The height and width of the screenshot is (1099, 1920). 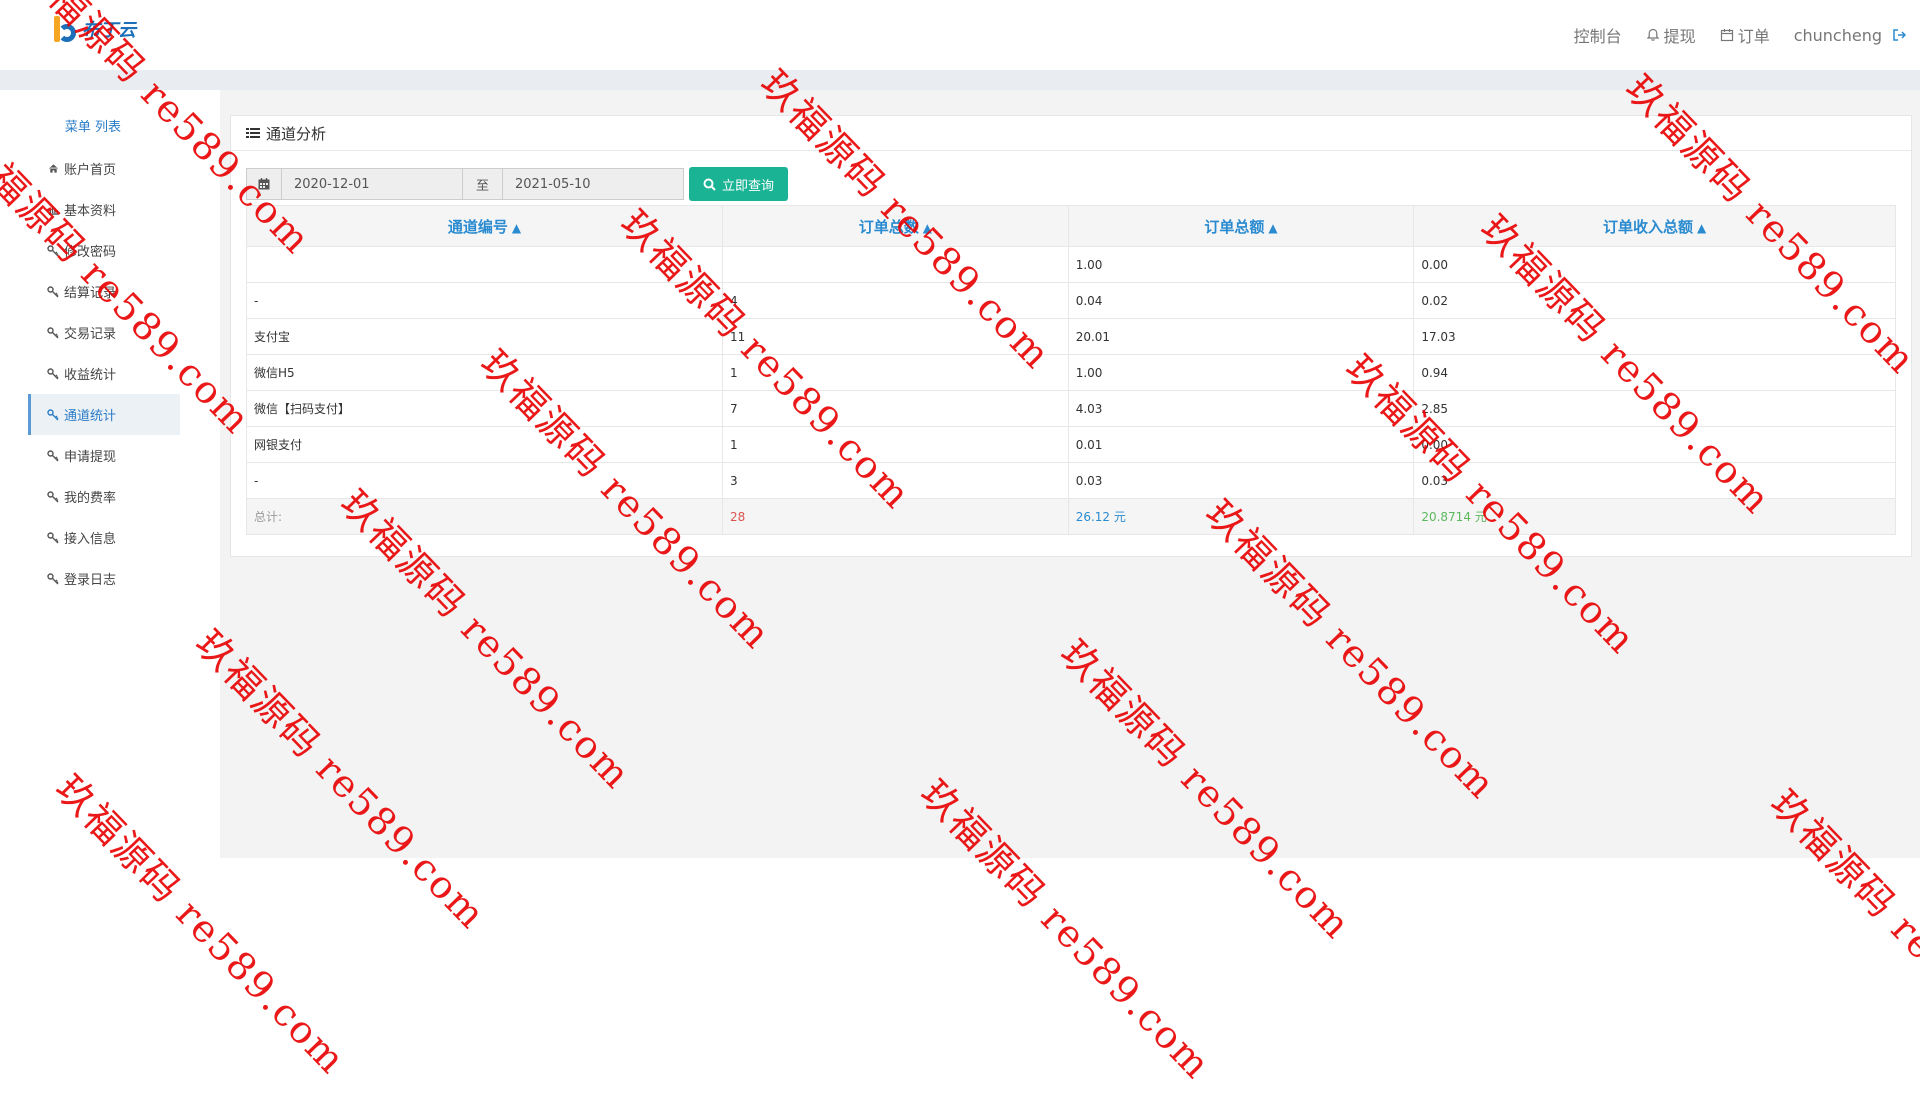 I want to click on total-order-count: 28, so click(x=895, y=516).